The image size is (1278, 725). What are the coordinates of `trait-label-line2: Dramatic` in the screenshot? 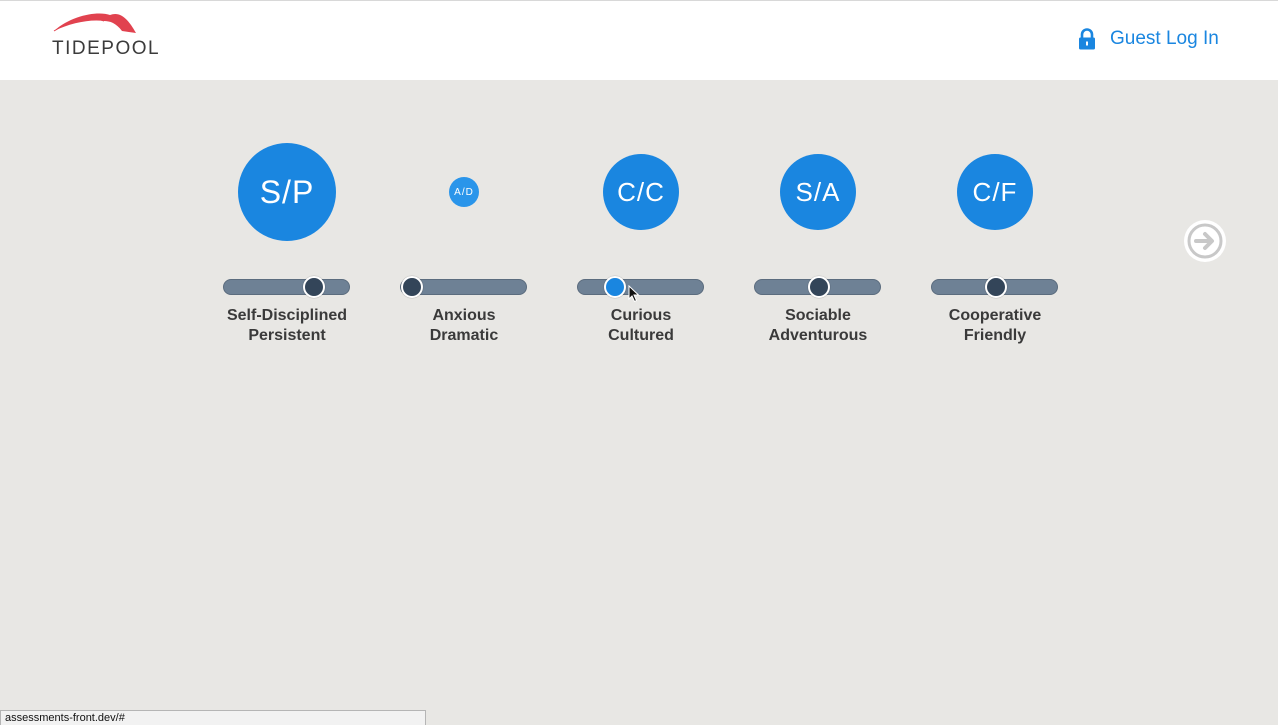 It's located at (464, 335).